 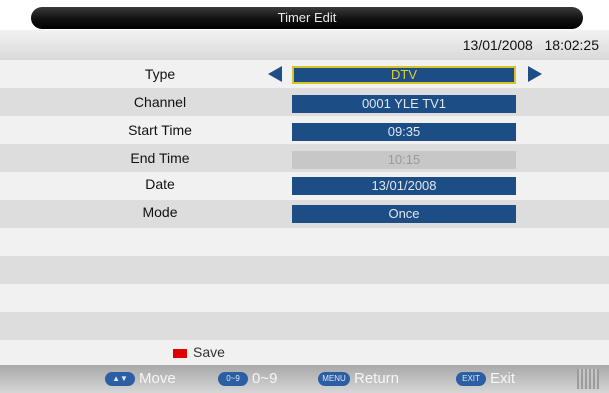 What do you see at coordinates (160, 74) in the screenshot?
I see `type-label: Type` at bounding box center [160, 74].